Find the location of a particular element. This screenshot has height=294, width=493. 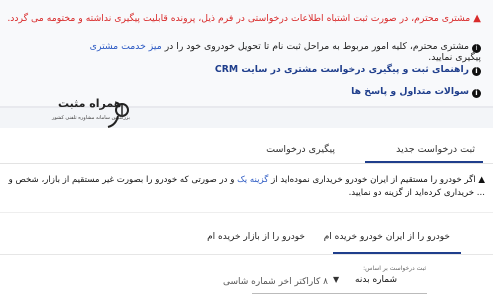

request-basis-value: شماره بدنه is located at coordinates (376, 280).